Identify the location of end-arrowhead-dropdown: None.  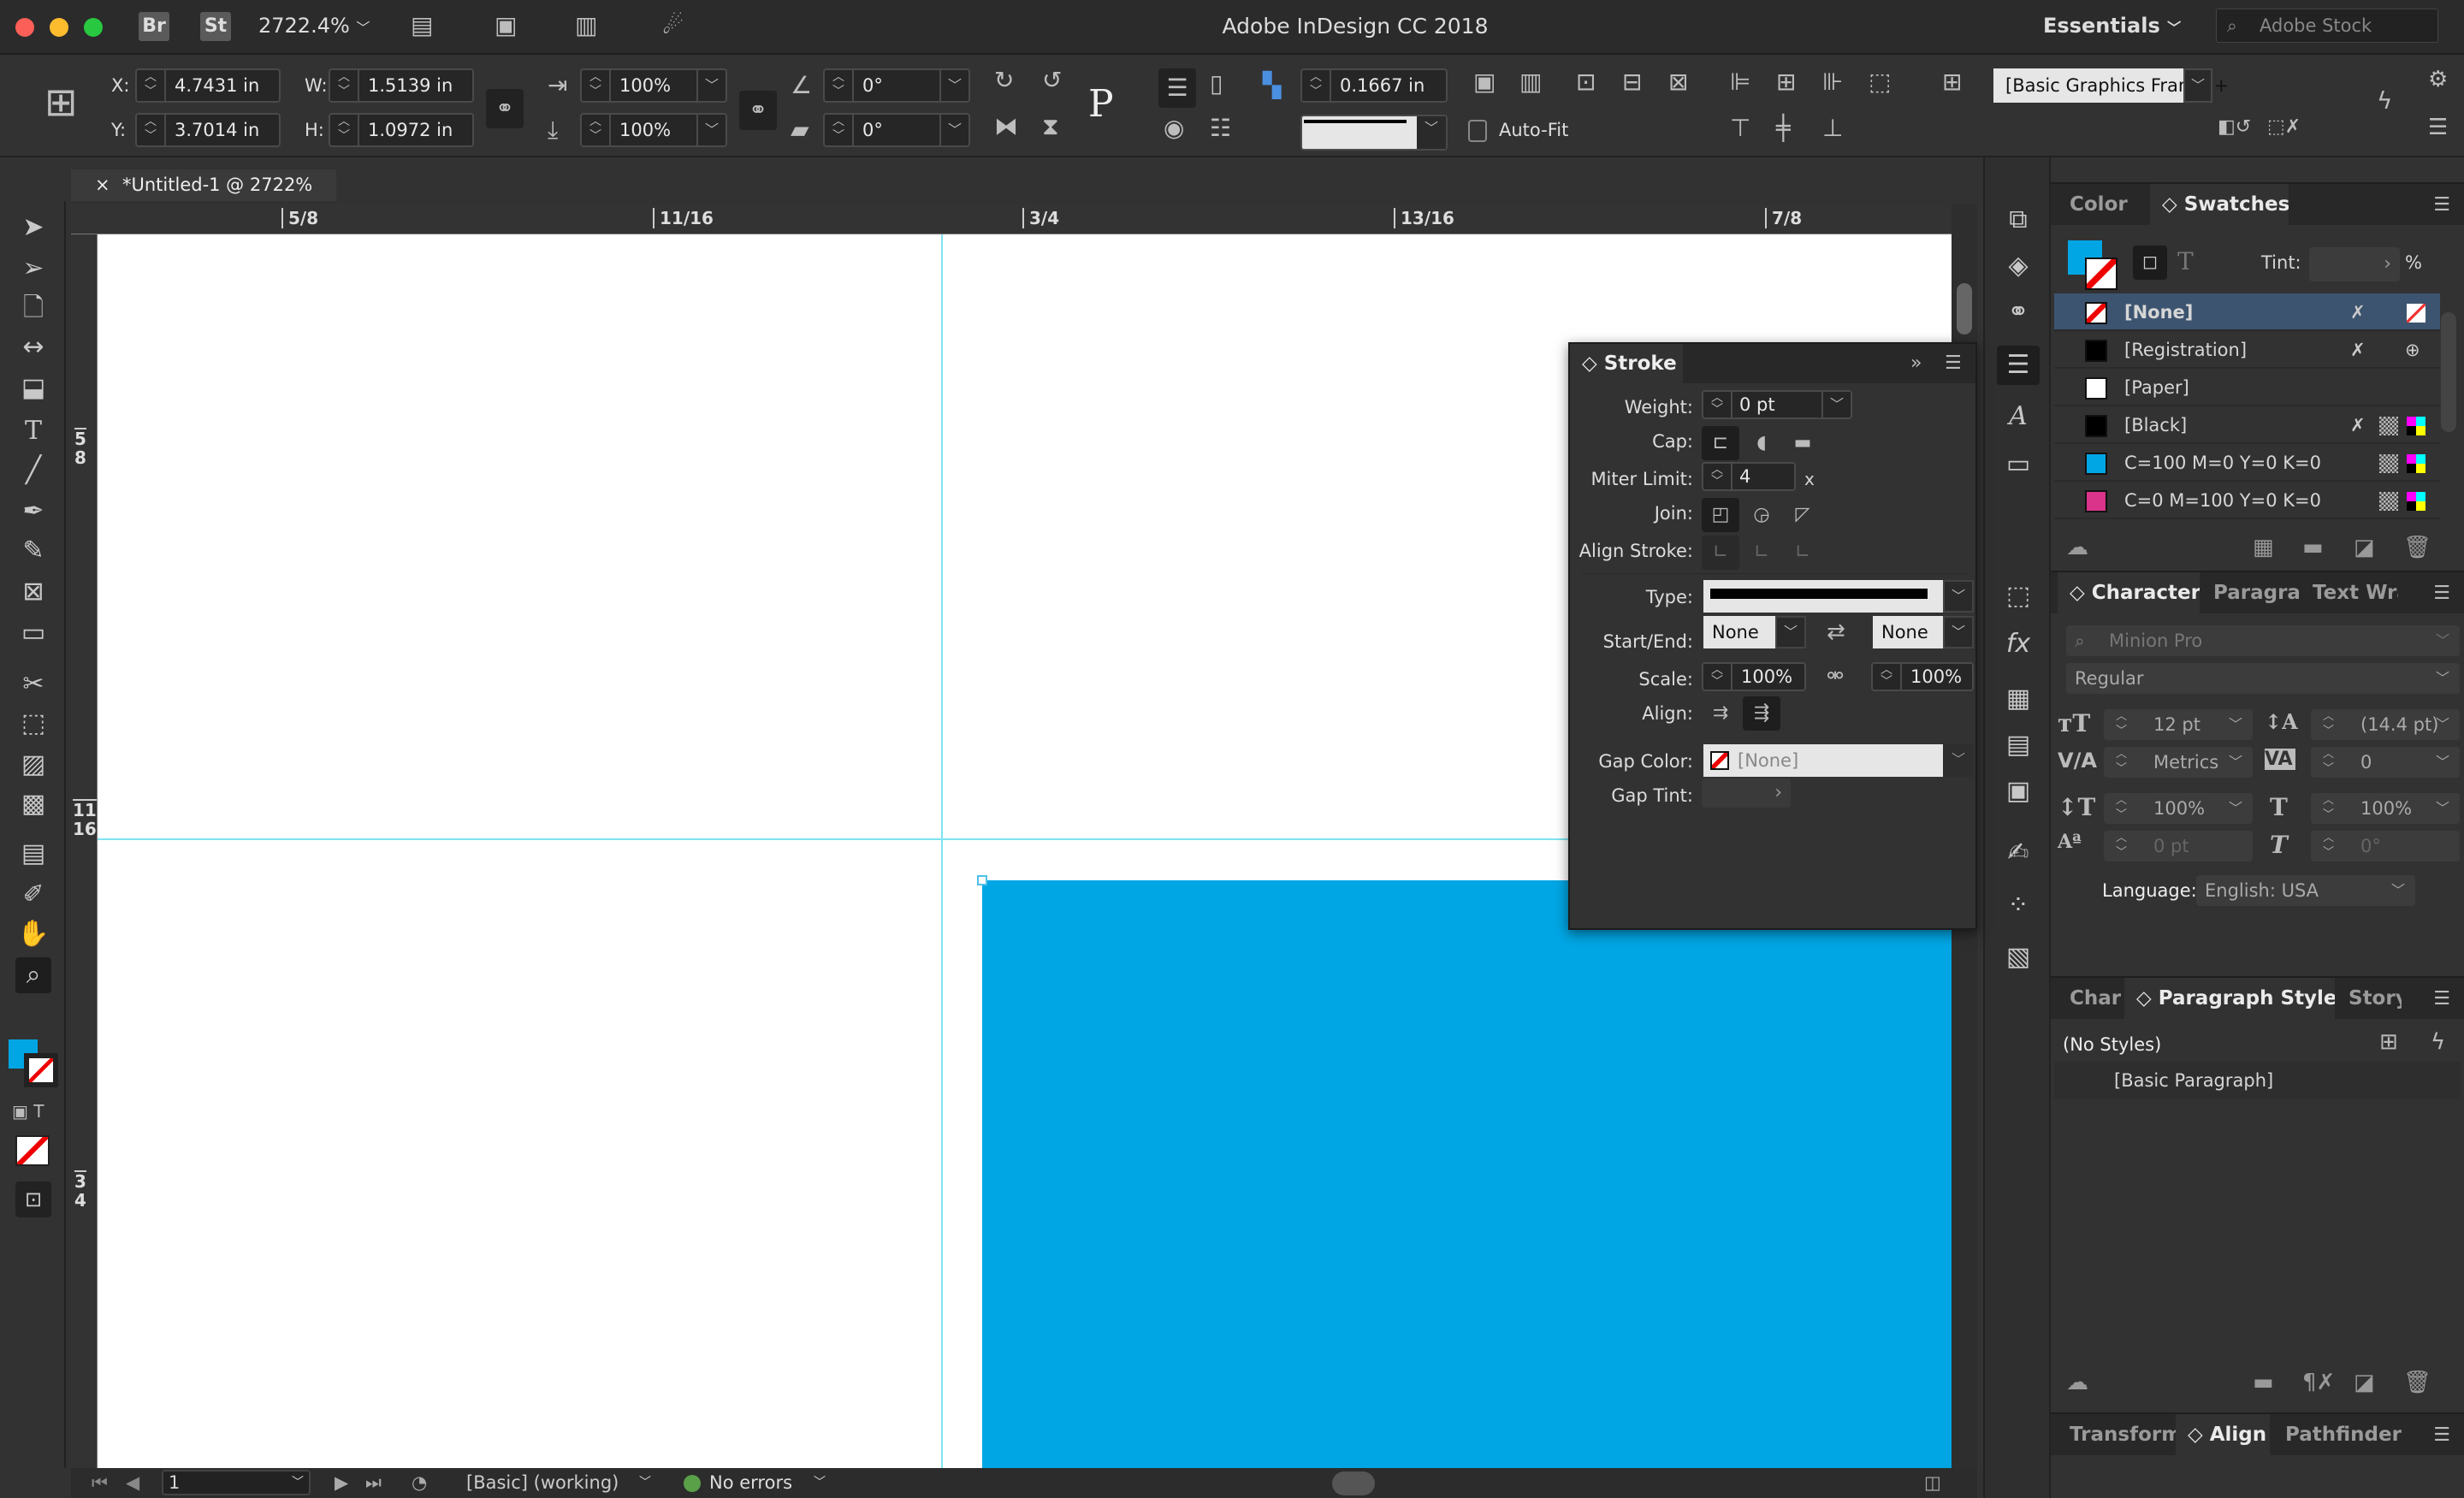
(1908, 632).